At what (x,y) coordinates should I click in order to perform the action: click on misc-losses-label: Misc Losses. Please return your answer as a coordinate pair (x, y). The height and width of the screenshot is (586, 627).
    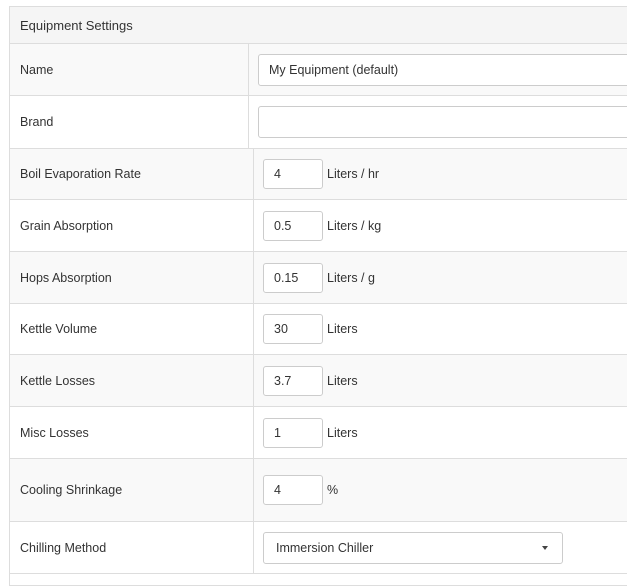
    Looking at the image, I should click on (132, 432).